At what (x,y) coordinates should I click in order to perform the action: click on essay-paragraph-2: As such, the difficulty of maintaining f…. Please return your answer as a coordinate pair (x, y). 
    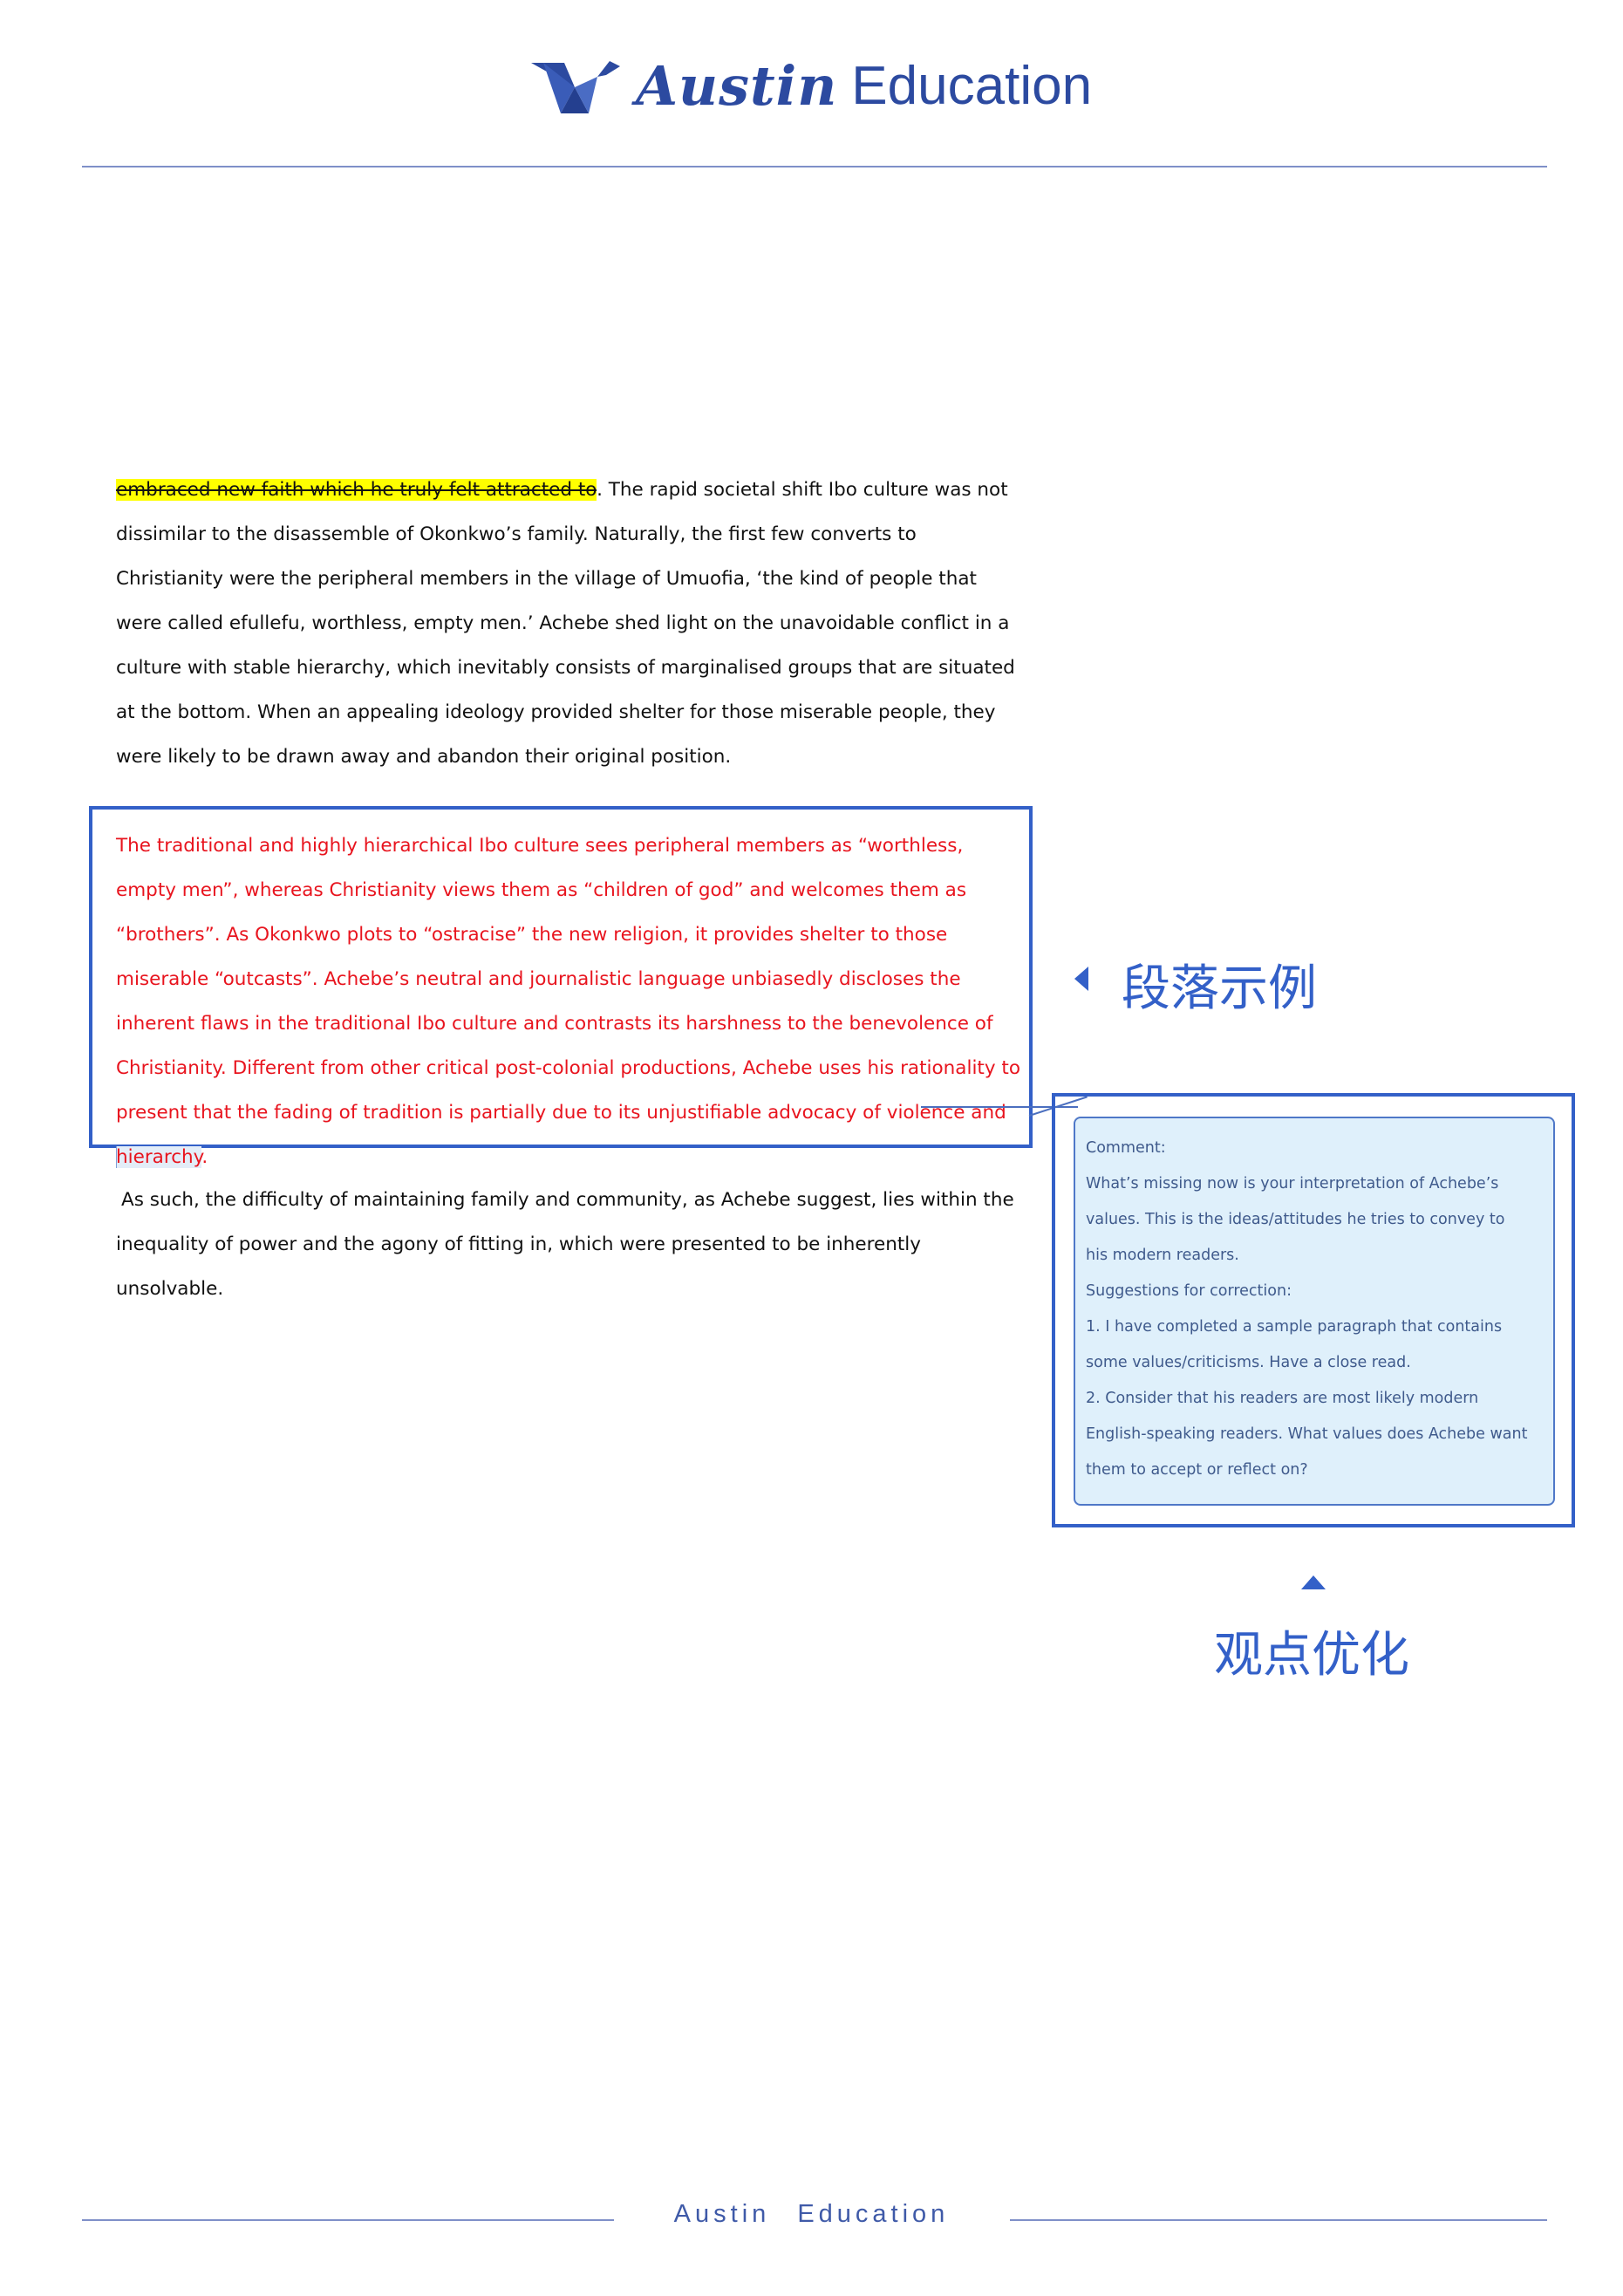
    Looking at the image, I should click on (565, 1244).